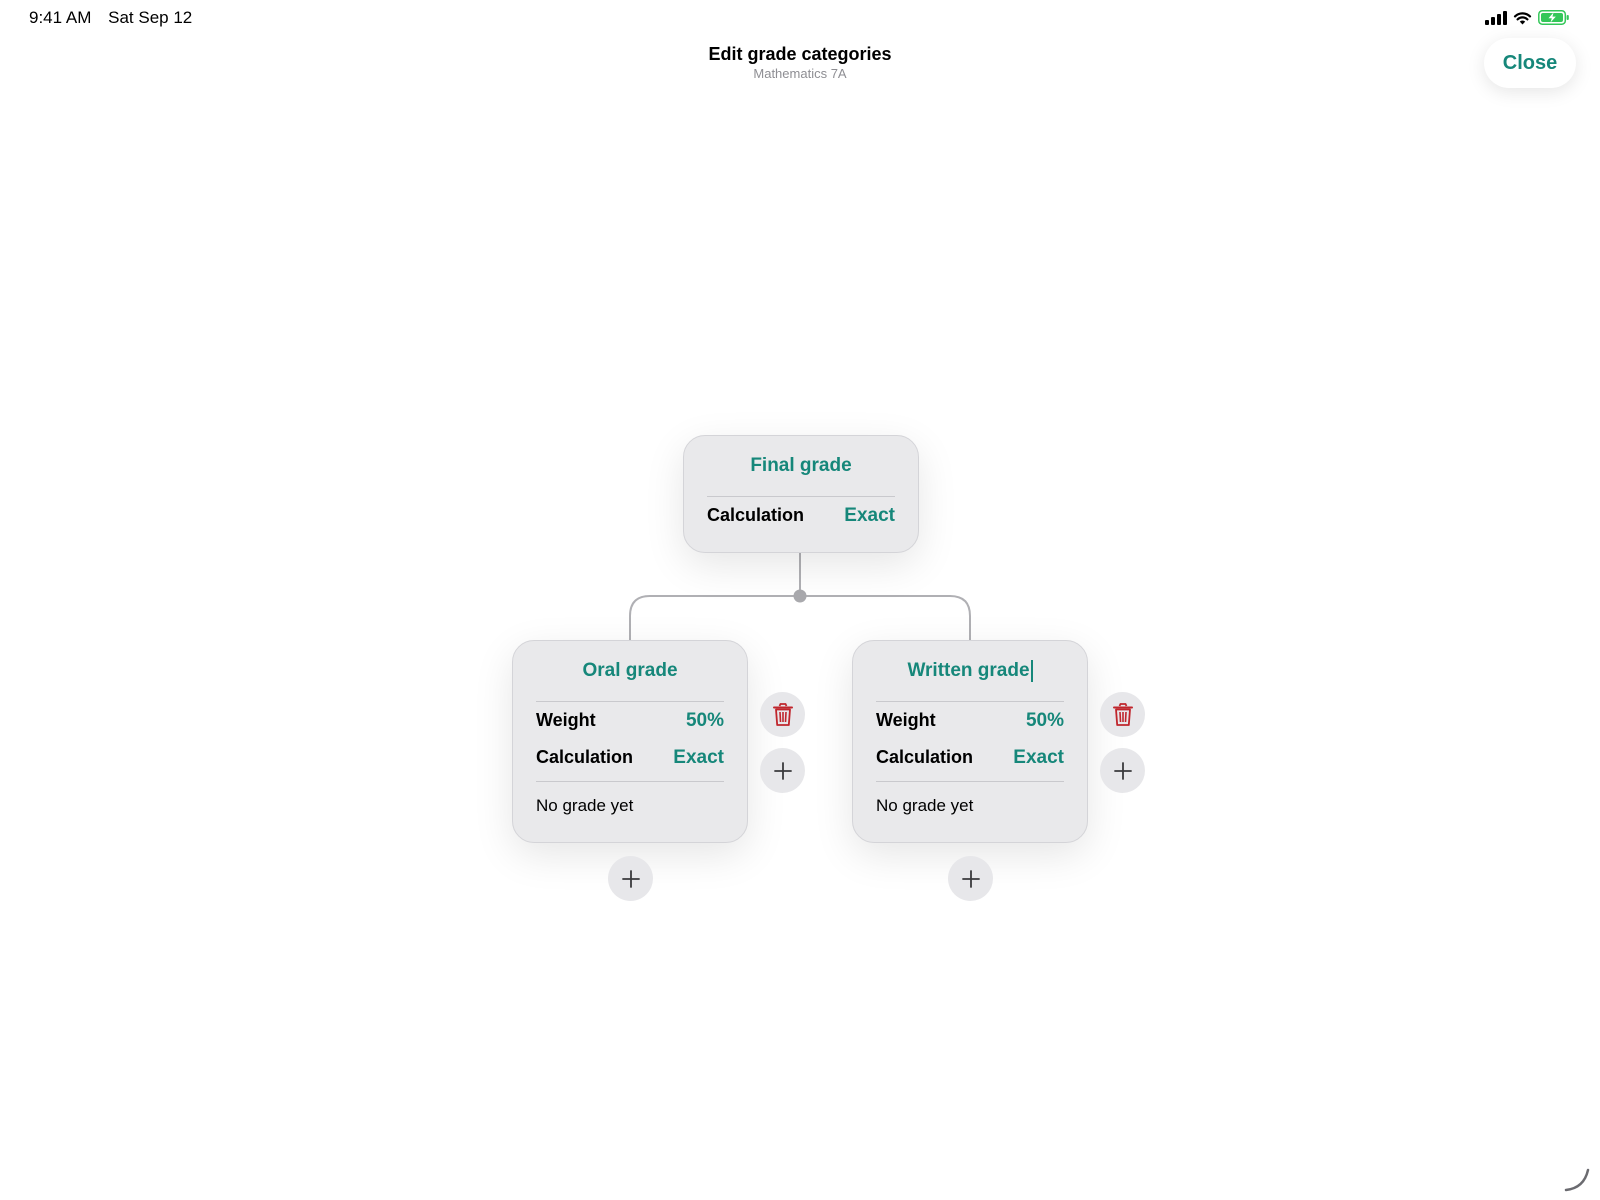 The width and height of the screenshot is (1600, 1200). What do you see at coordinates (630, 720) in the screenshot?
I see `oral-grade-weight-row: Weight 50%` at bounding box center [630, 720].